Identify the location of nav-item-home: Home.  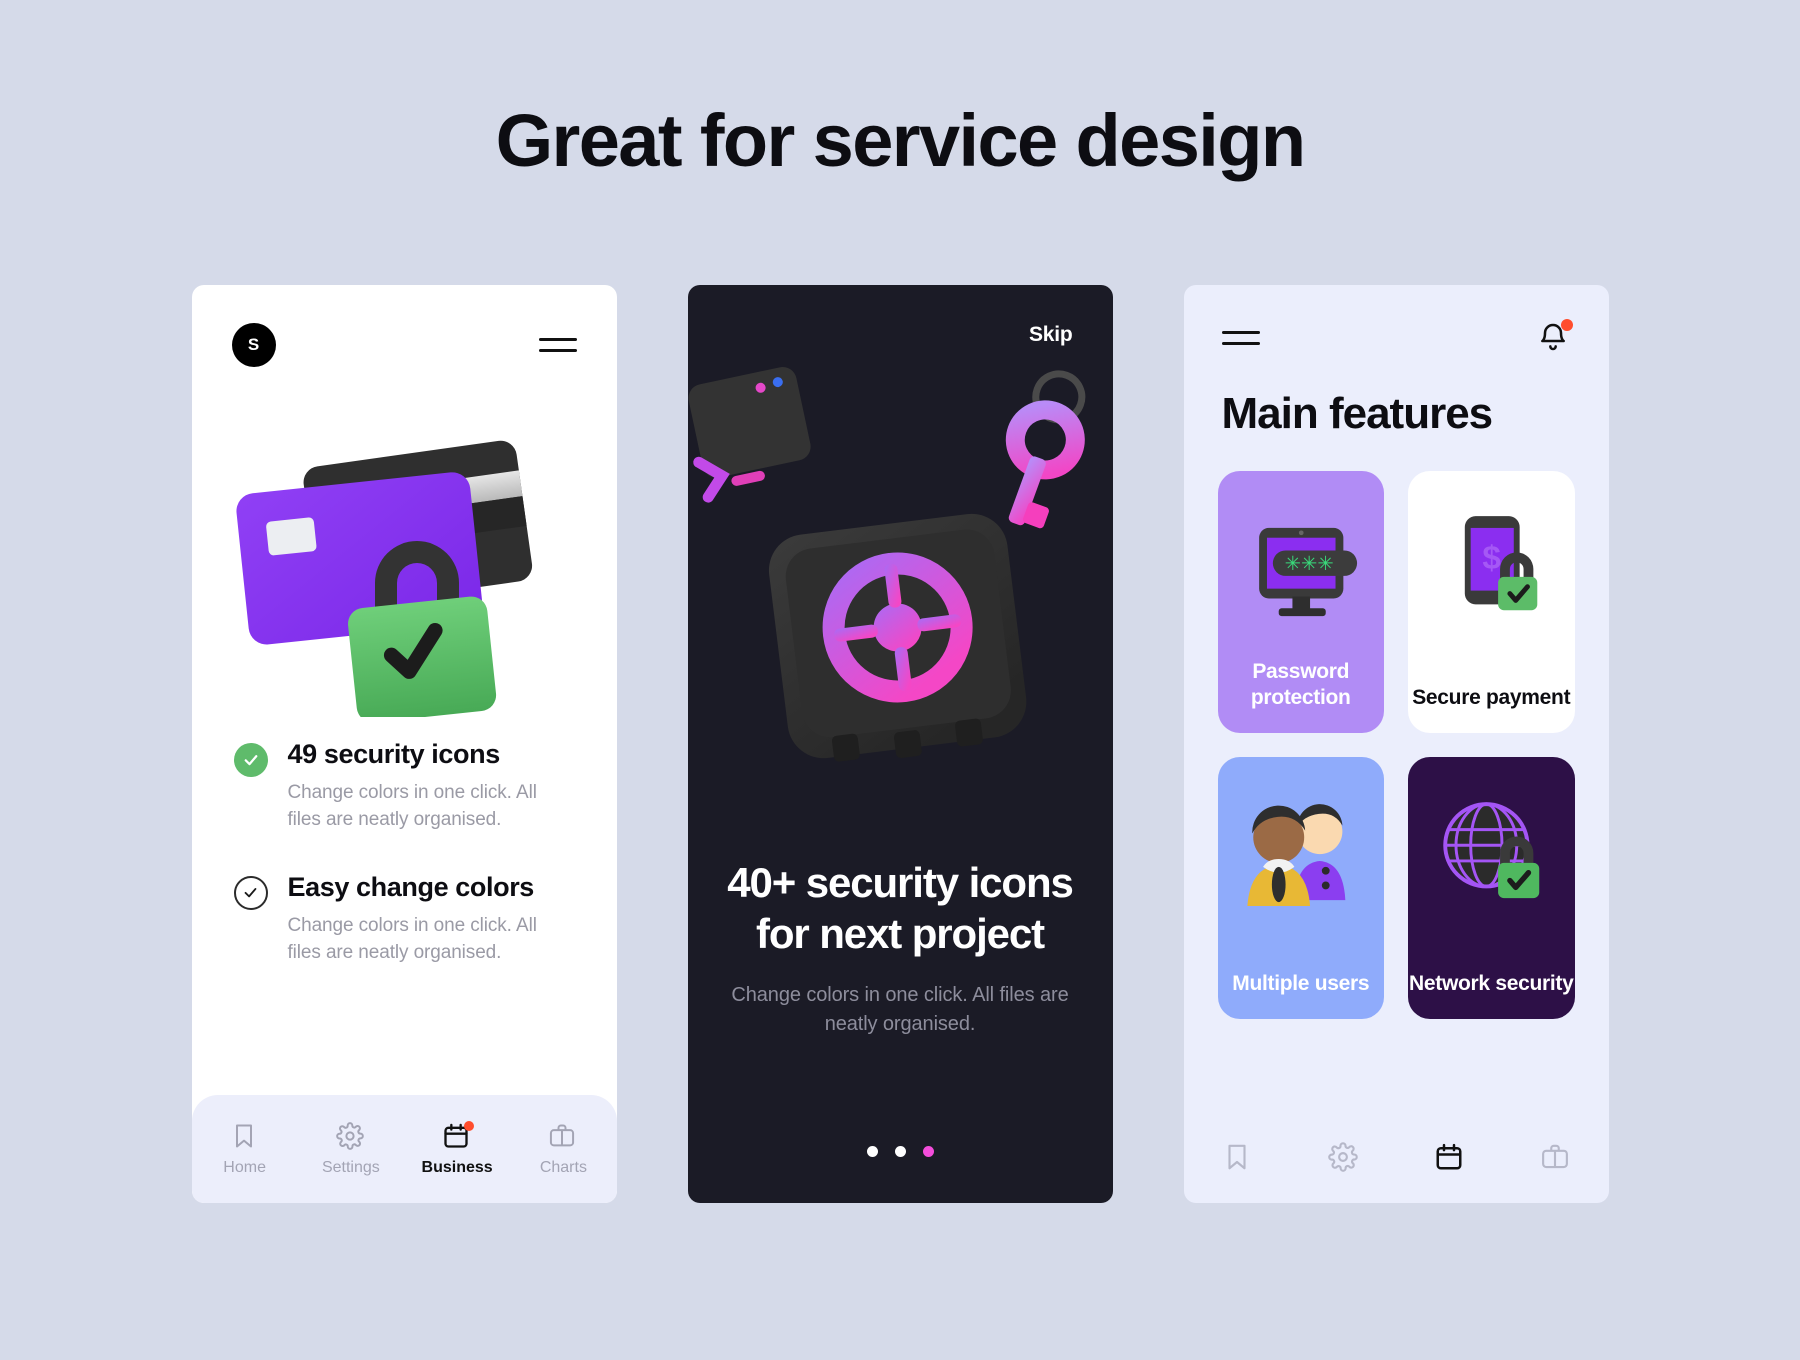
(245, 1149).